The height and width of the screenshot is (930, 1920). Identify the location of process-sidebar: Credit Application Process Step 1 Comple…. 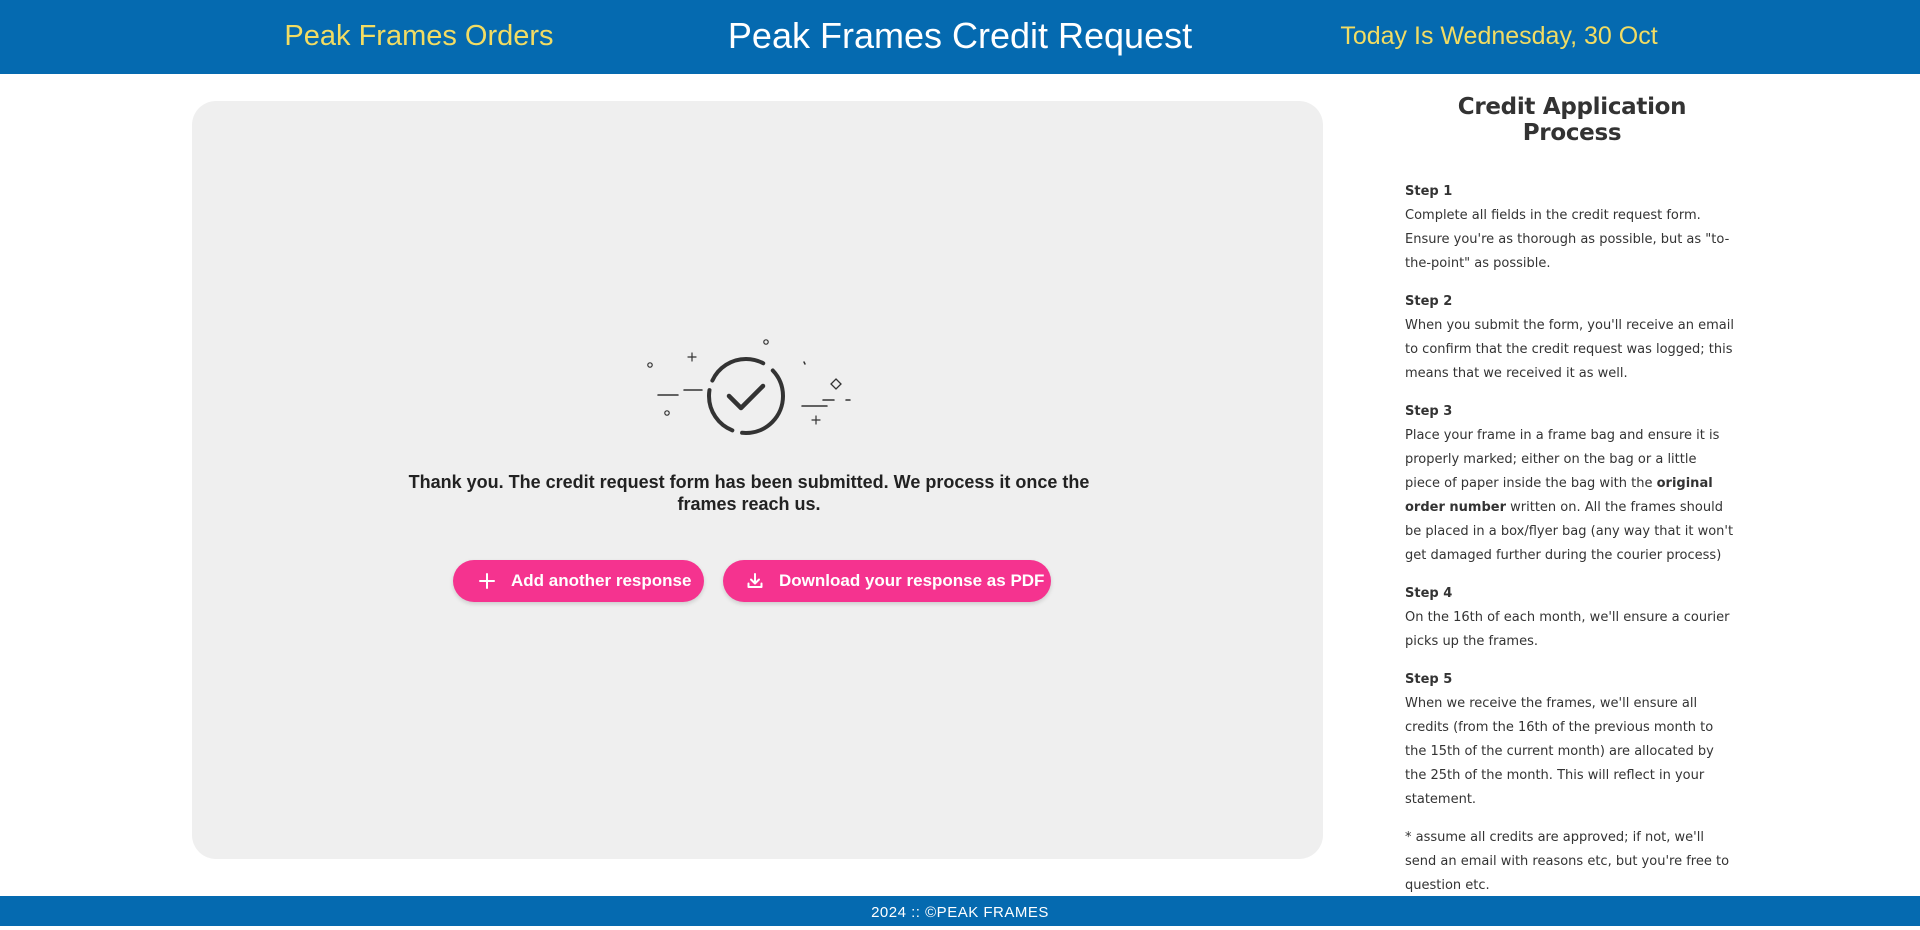
(1570, 496).